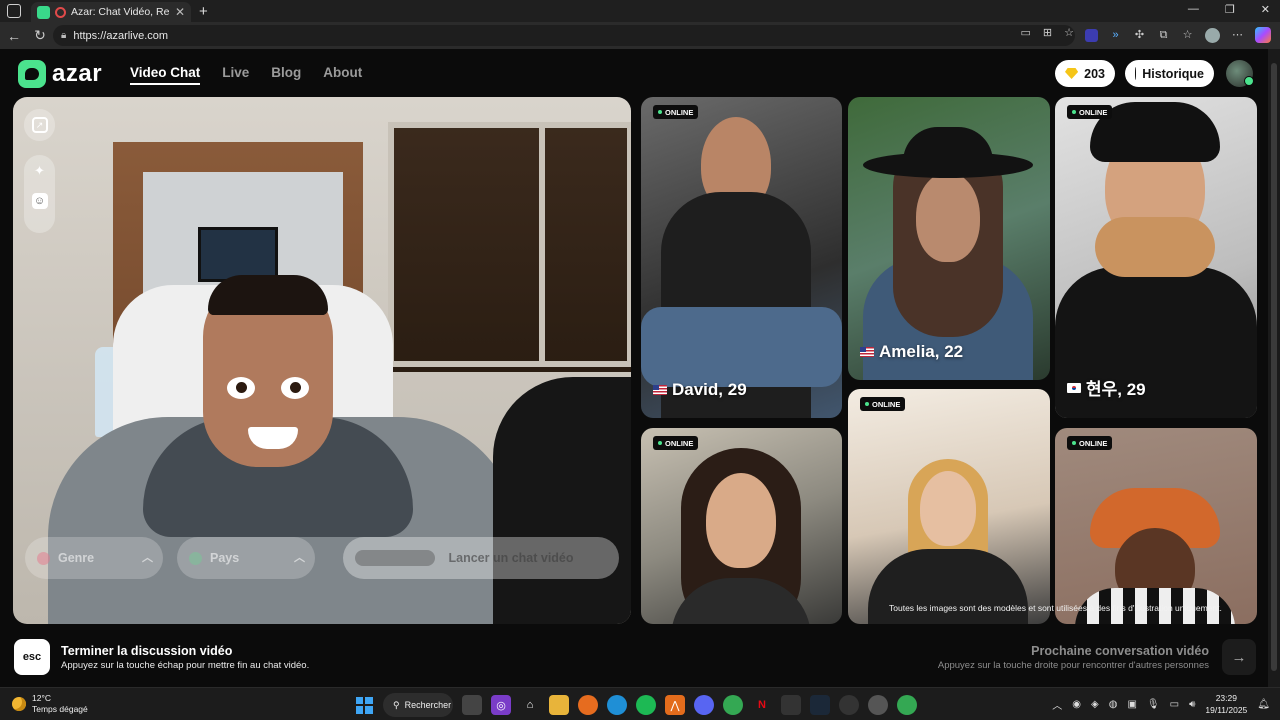  What do you see at coordinates (1091, 35) in the screenshot?
I see `extension-icon` at bounding box center [1091, 35].